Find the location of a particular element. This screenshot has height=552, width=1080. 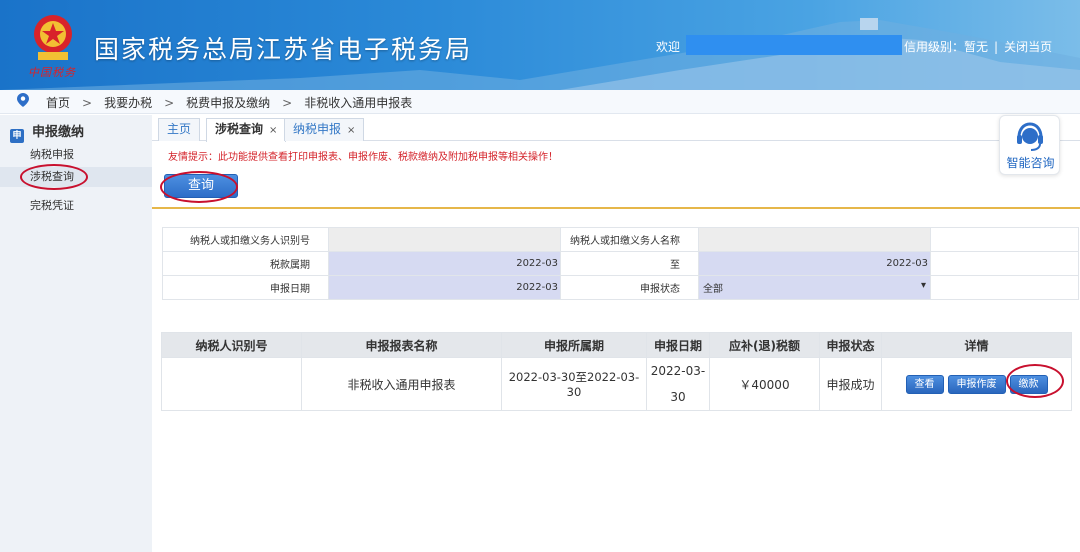

col-header-period: 申报所属期 is located at coordinates (574, 345).